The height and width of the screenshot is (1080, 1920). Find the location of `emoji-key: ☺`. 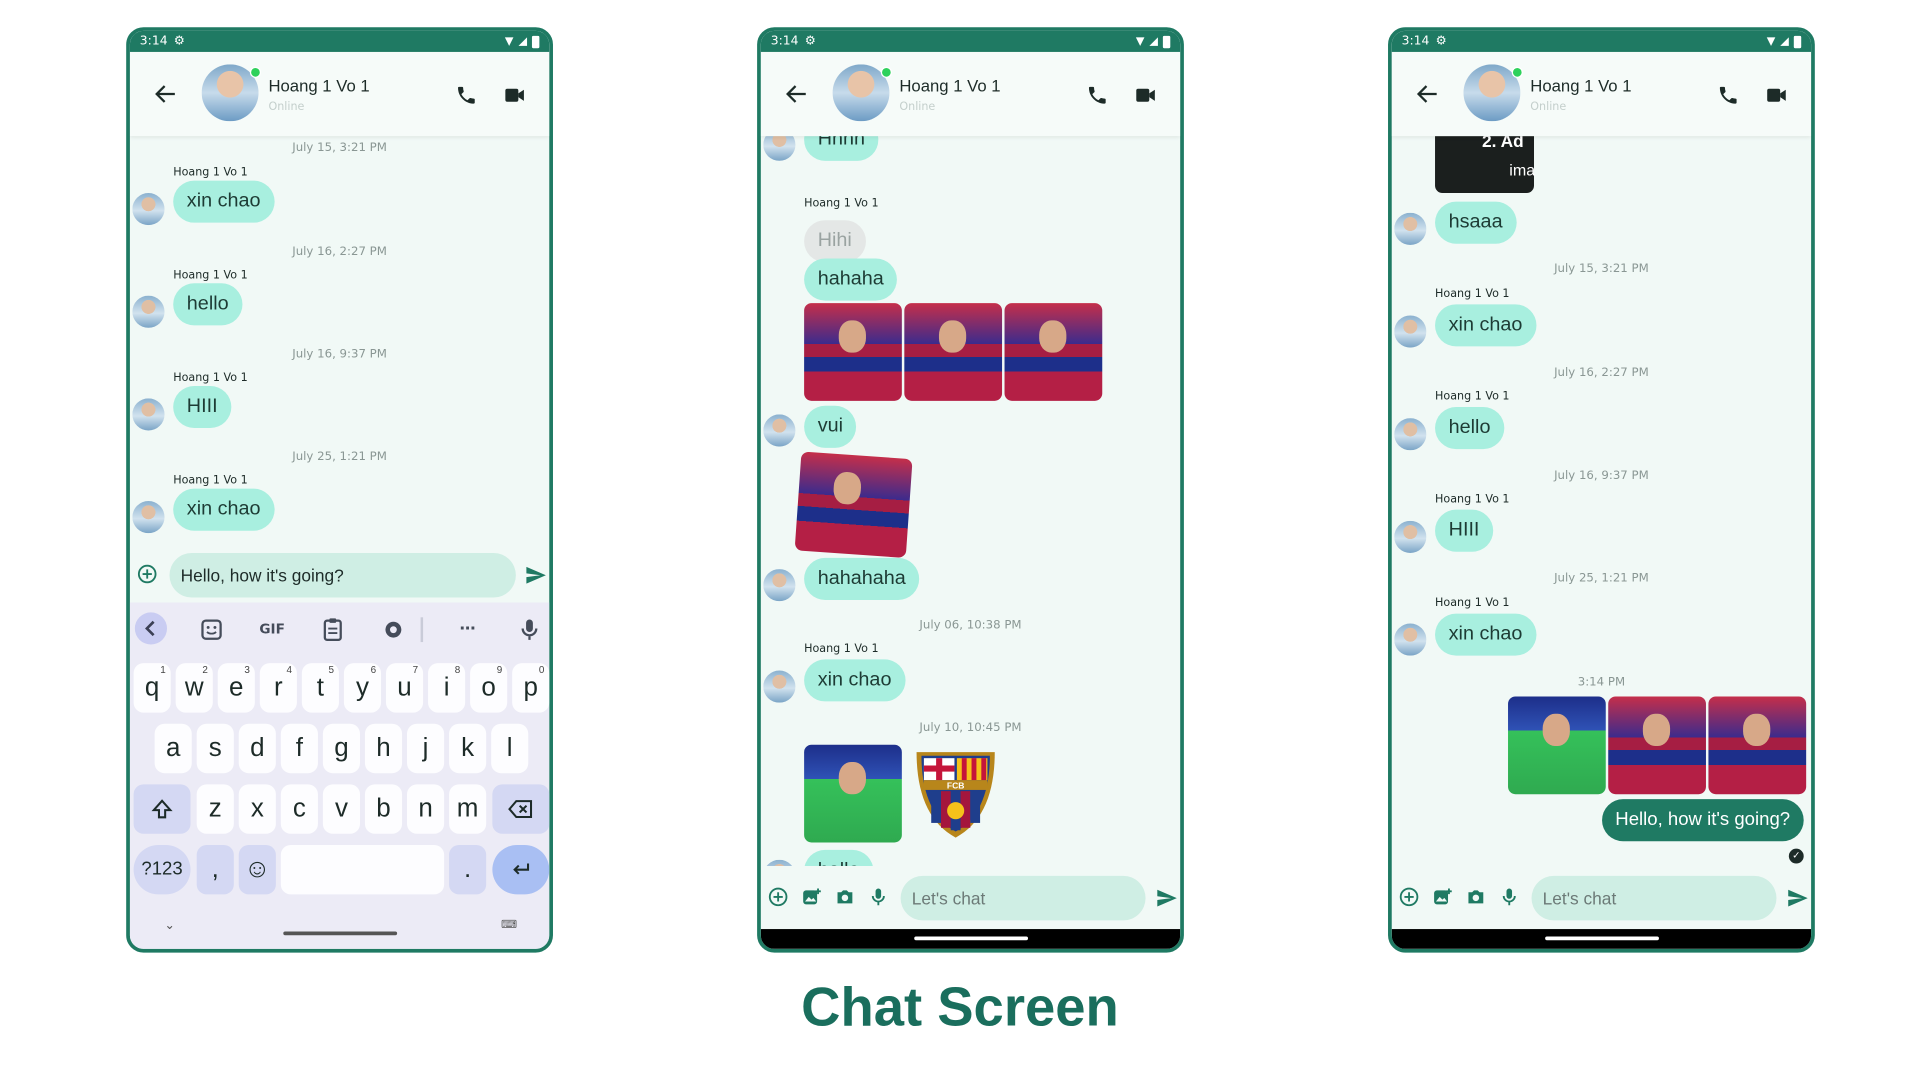

emoji-key: ☺ is located at coordinates (257, 869).